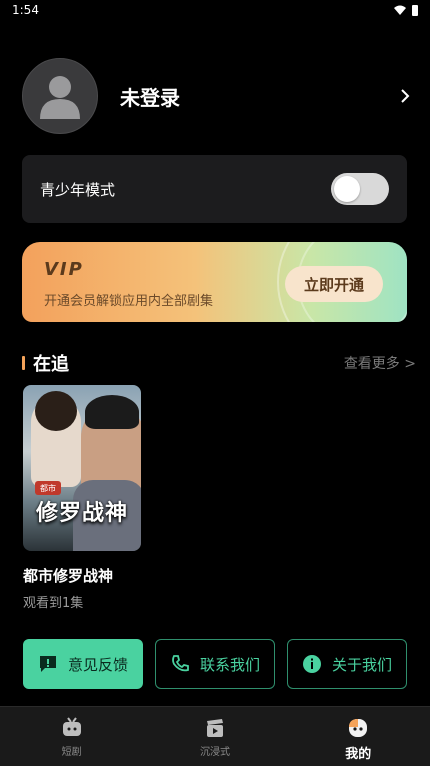 The width and height of the screenshot is (430, 766). I want to click on info-icon, so click(311, 664).